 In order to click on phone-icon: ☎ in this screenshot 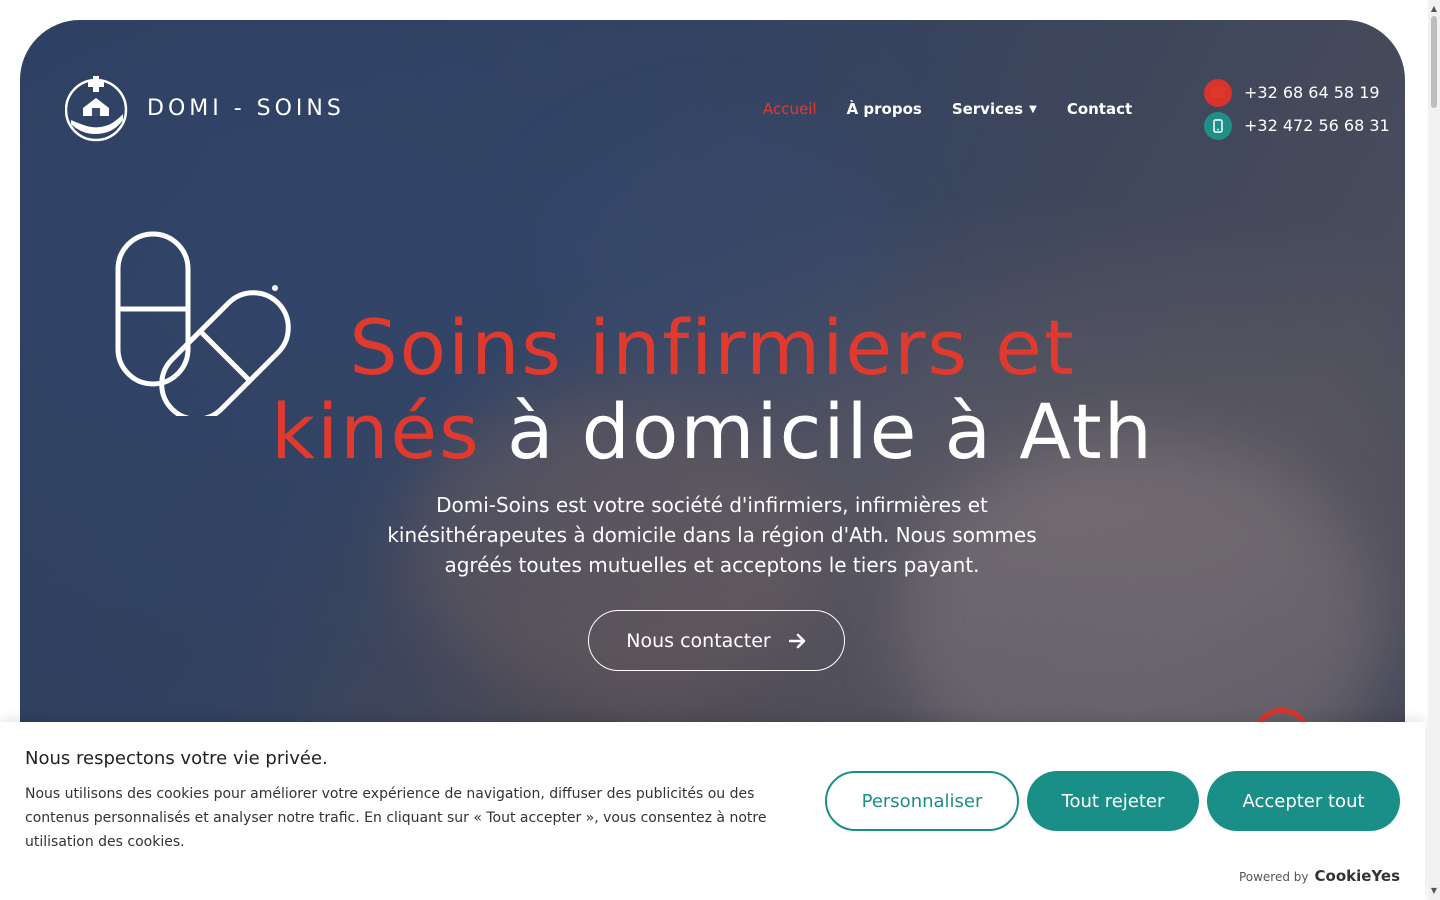, I will do `click(1218, 92)`.